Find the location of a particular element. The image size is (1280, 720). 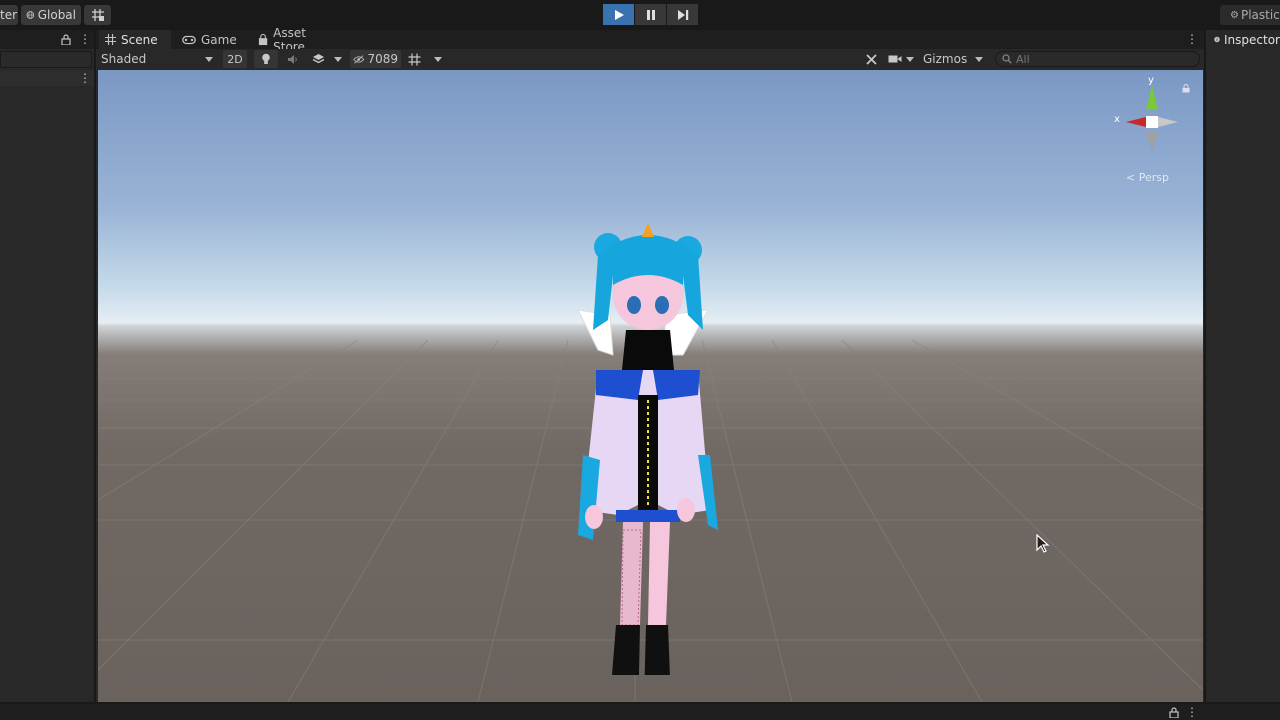

gizmos-dropdown: Gizmos is located at coordinates (953, 59).